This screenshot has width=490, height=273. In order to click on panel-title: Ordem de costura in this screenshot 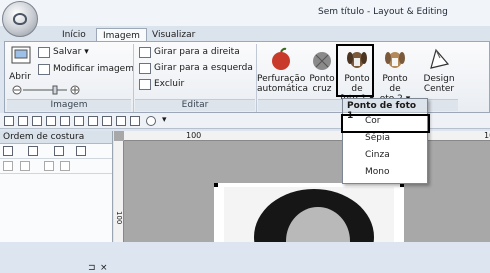, I will do `click(44, 137)`.